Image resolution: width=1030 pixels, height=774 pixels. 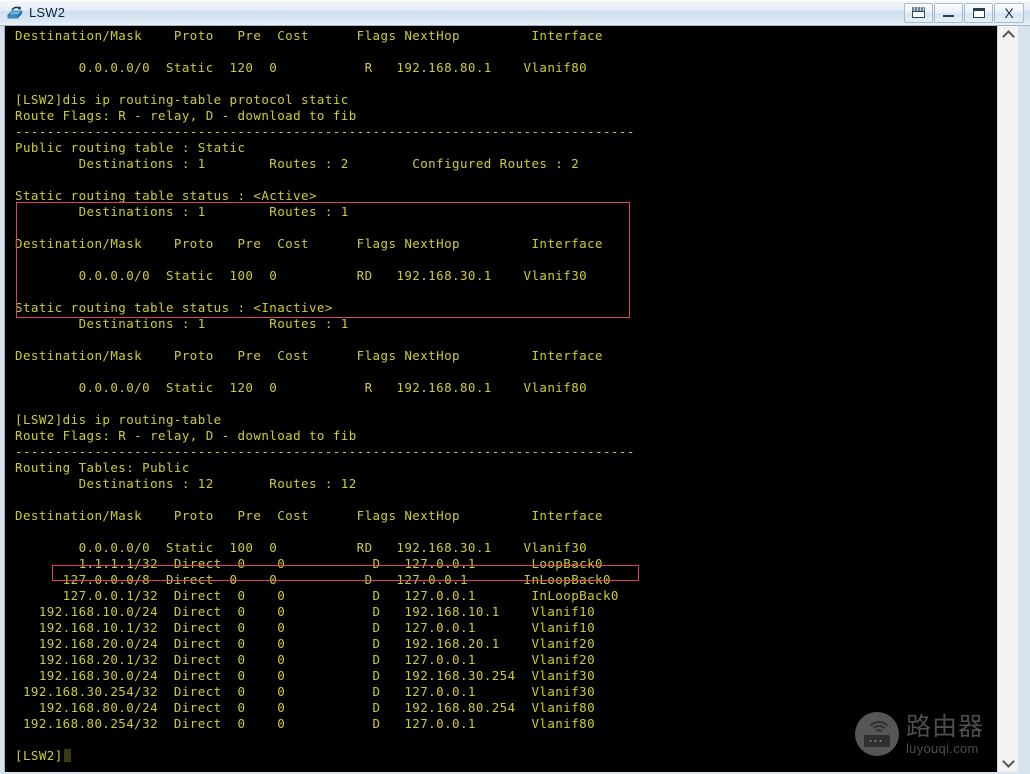 I want to click on terminal-cursor, so click(x=67, y=755).